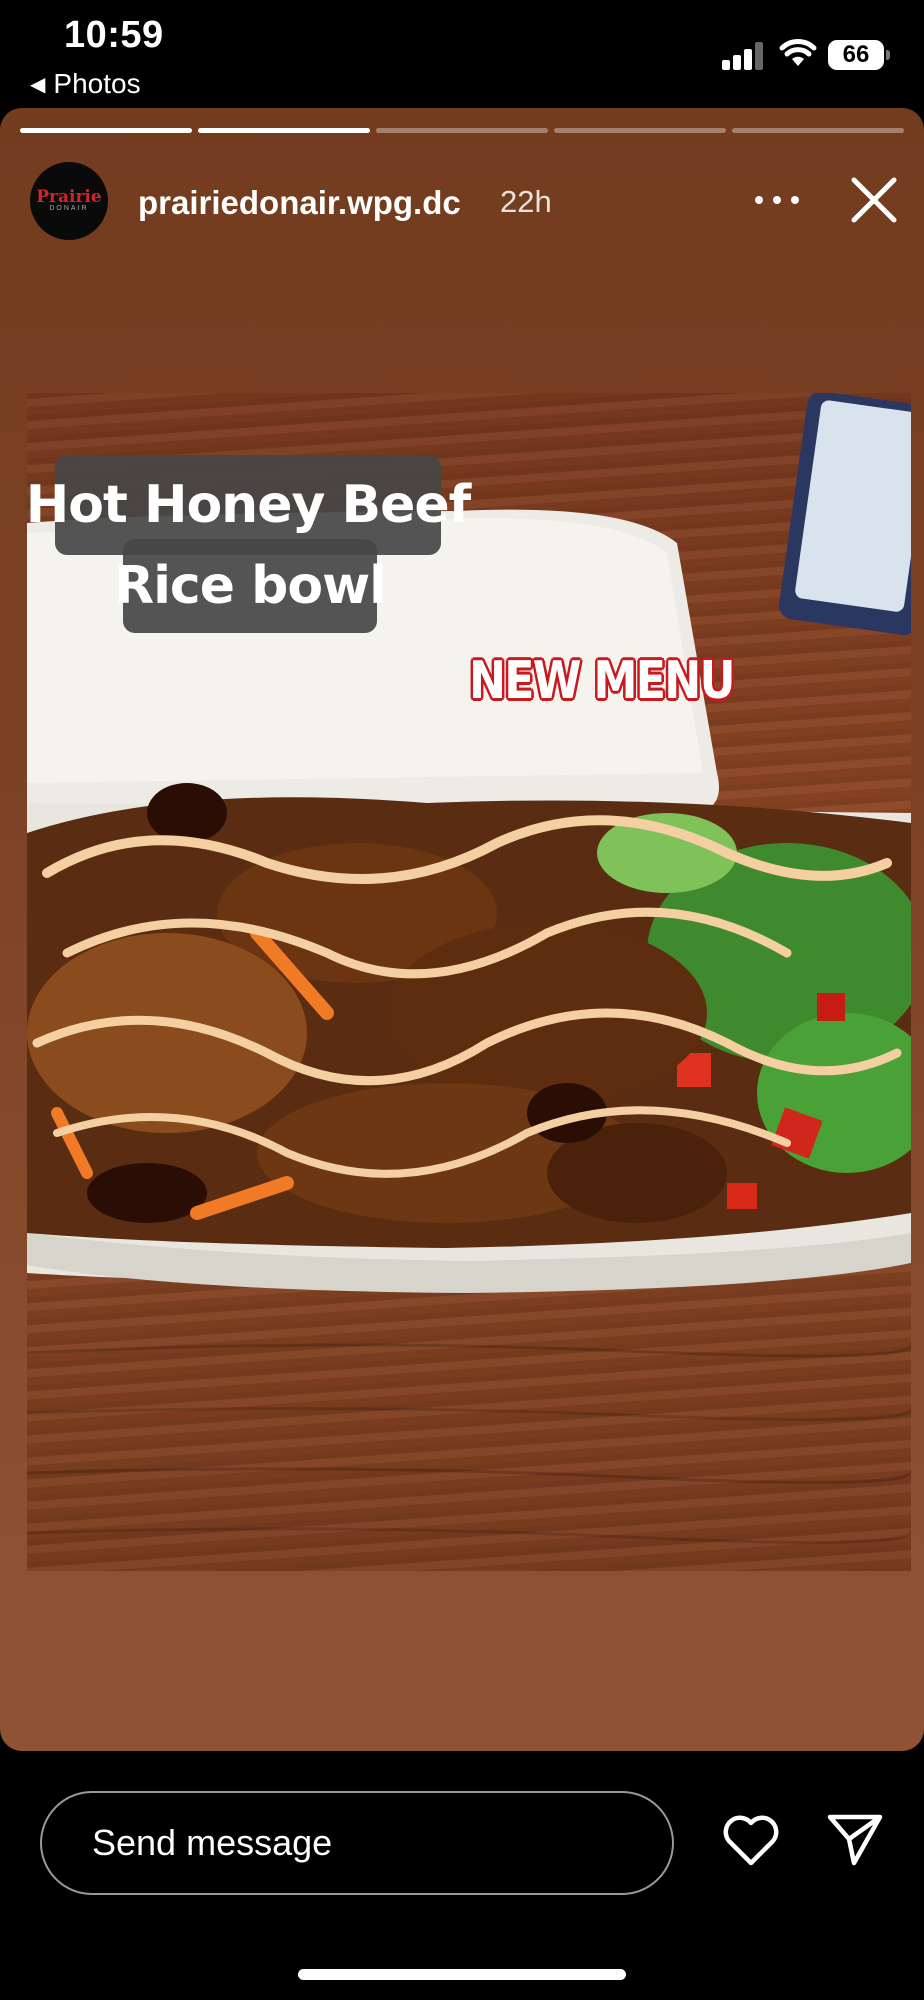 This screenshot has height=2000, width=924. Describe the element at coordinates (69, 208) in the screenshot. I see `avatar-logo-line2: DONAIR` at that location.